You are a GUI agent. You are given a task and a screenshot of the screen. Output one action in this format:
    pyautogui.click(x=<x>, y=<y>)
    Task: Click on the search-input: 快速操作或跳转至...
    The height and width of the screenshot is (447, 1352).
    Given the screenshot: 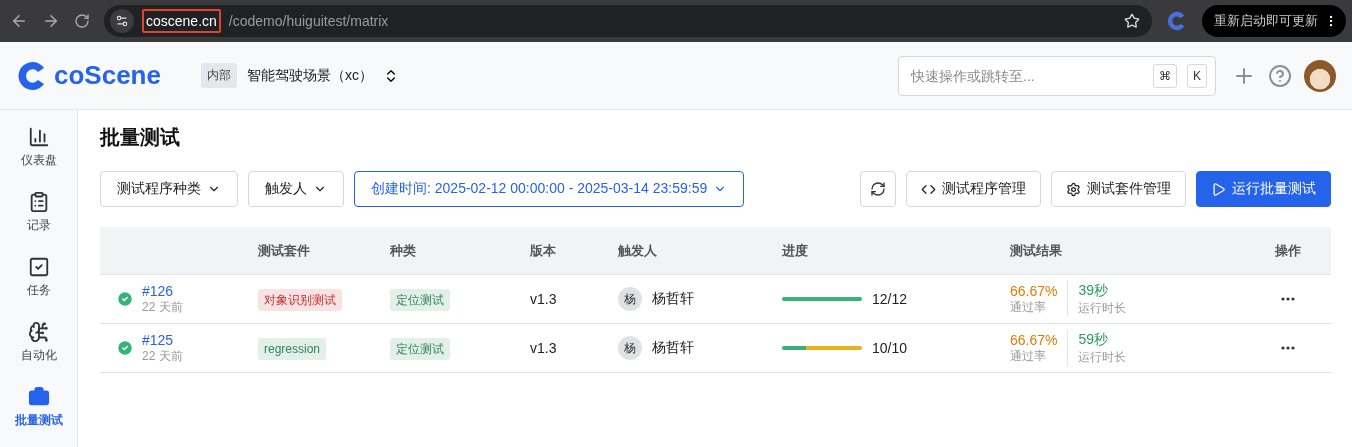 What is the action you would take?
    pyautogui.click(x=1026, y=75)
    